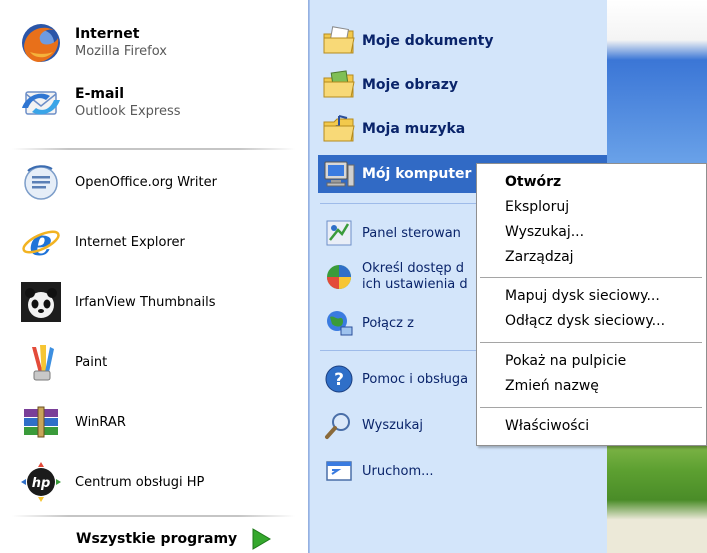 This screenshot has width=707, height=553. What do you see at coordinates (414, 129) in the screenshot?
I see `place-label: Moja muzyka` at bounding box center [414, 129].